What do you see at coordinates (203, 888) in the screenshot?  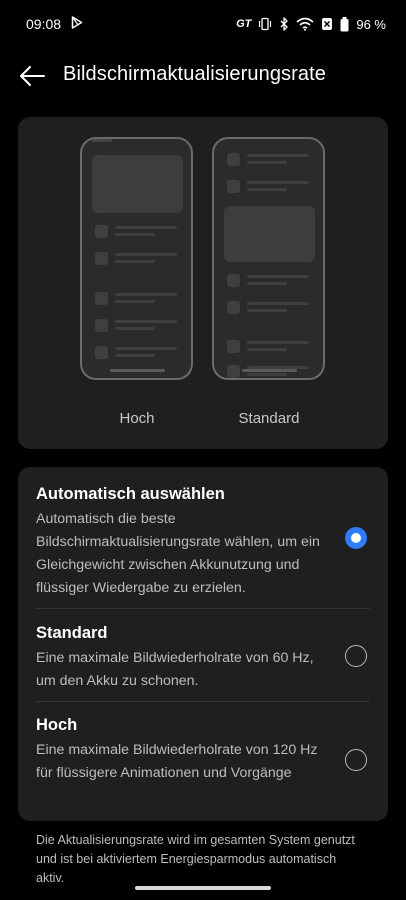 I see `gesture-nav-handle` at bounding box center [203, 888].